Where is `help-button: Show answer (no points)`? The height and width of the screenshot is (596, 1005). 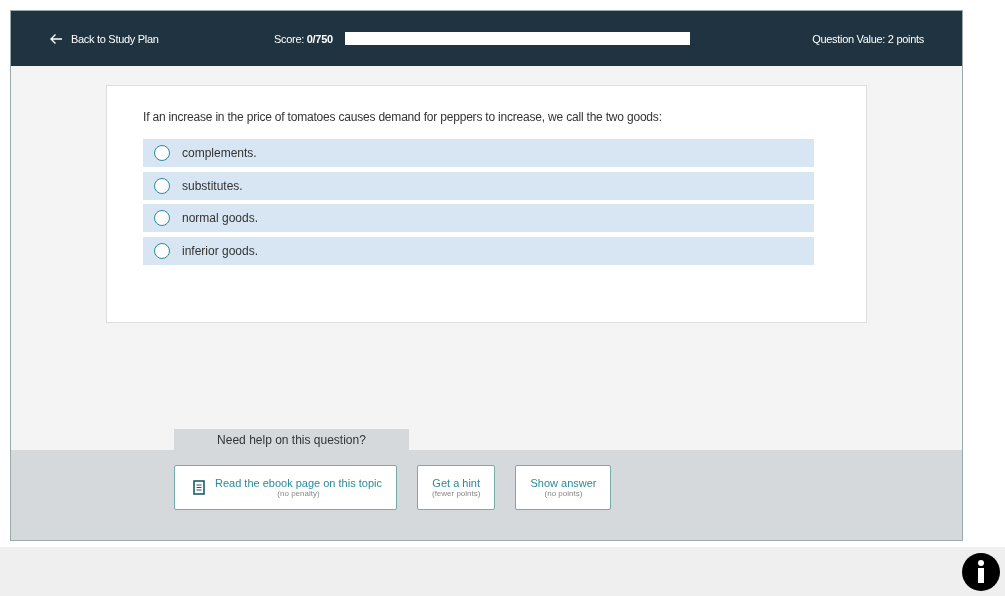 help-button: Show answer (no points) is located at coordinates (563, 487).